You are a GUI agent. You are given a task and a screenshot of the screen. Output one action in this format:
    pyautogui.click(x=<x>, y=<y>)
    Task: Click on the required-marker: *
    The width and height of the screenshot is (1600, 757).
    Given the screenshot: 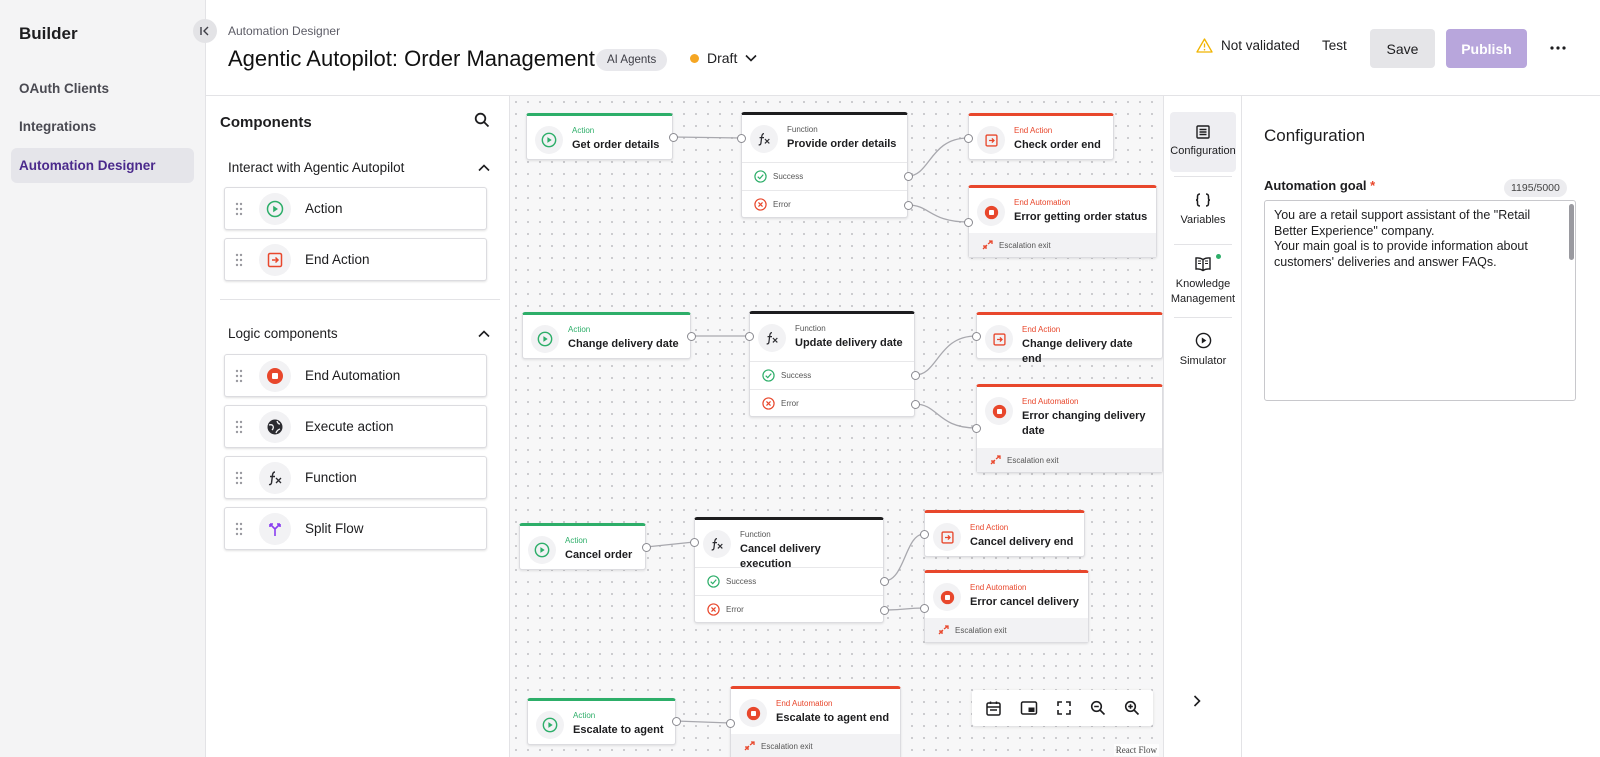 What is the action you would take?
    pyautogui.click(x=1373, y=185)
    